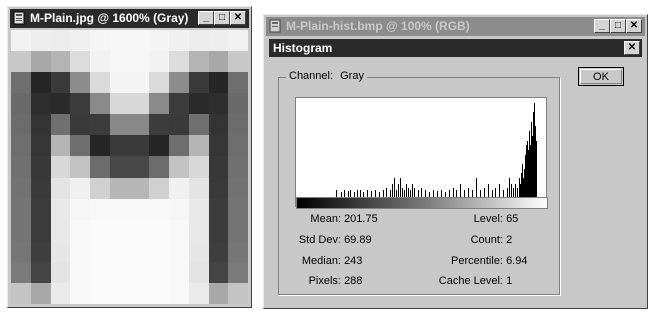 This screenshot has width=652, height=313. What do you see at coordinates (352, 76) in the screenshot?
I see `channel-select: Gray` at bounding box center [352, 76].